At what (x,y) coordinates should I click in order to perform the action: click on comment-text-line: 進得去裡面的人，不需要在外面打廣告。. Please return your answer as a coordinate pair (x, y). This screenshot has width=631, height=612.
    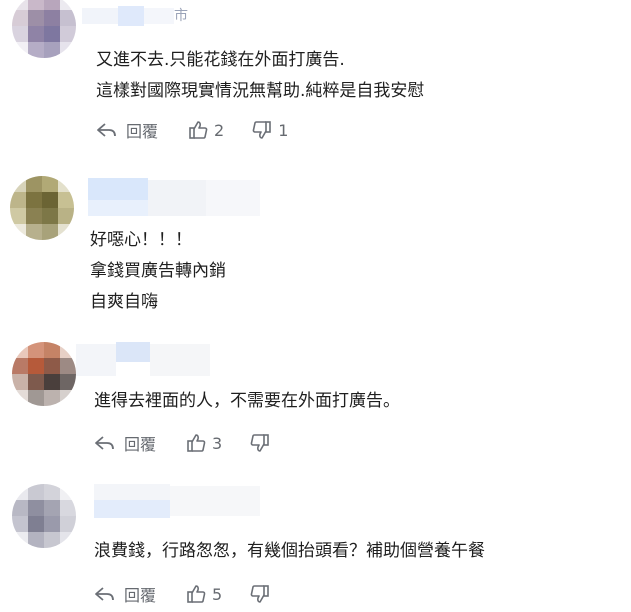
    Looking at the image, I should click on (247, 401).